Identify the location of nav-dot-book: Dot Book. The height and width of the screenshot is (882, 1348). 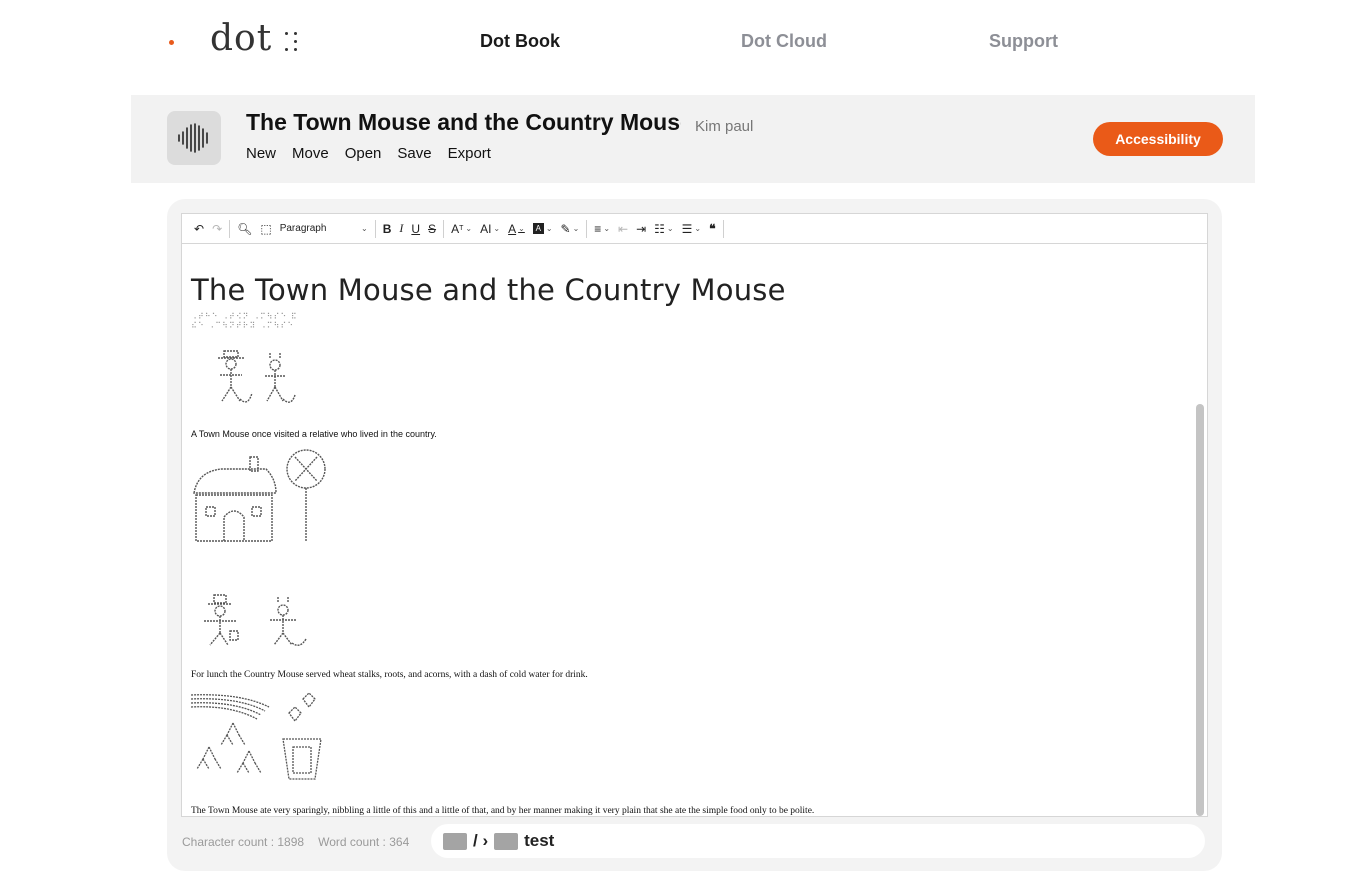
(520, 41).